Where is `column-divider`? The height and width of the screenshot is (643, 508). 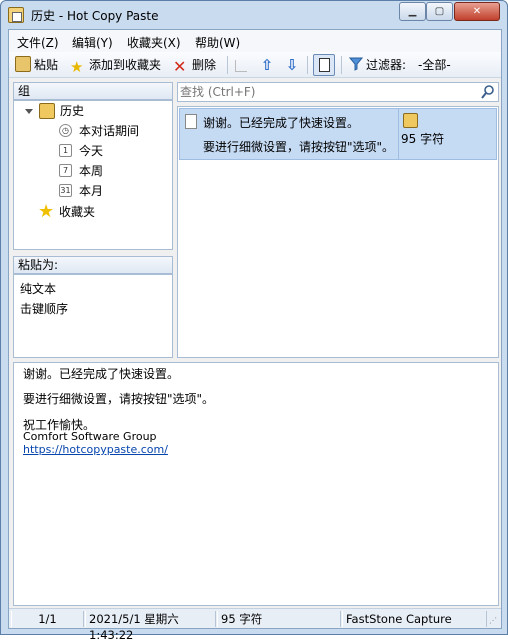 column-divider is located at coordinates (398, 134).